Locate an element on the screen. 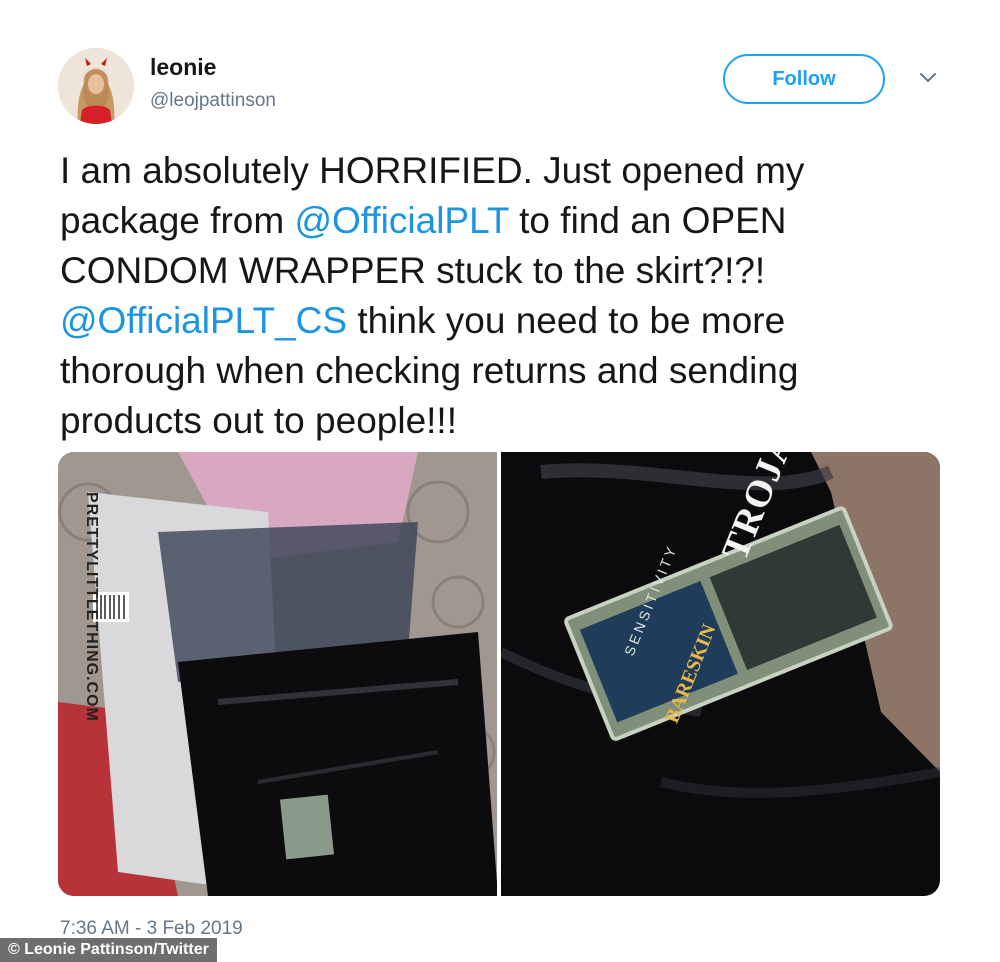  tweet-timestamp: 7:36 AM - 3 Feb 2019 is located at coordinates (151, 929).